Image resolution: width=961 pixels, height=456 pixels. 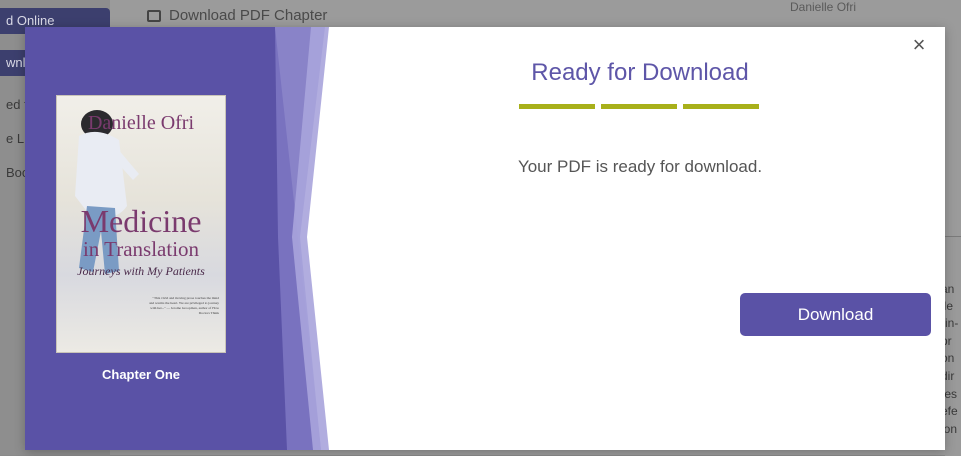 What do you see at coordinates (154, 15) in the screenshot?
I see `monitor-icon` at bounding box center [154, 15].